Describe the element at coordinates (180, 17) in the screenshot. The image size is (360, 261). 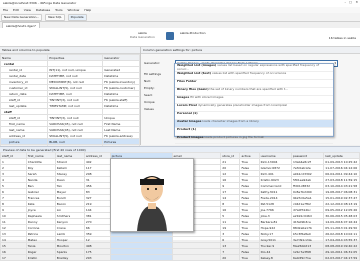
I see `toolbar: New Data Generation... New SQL Populate` at that location.